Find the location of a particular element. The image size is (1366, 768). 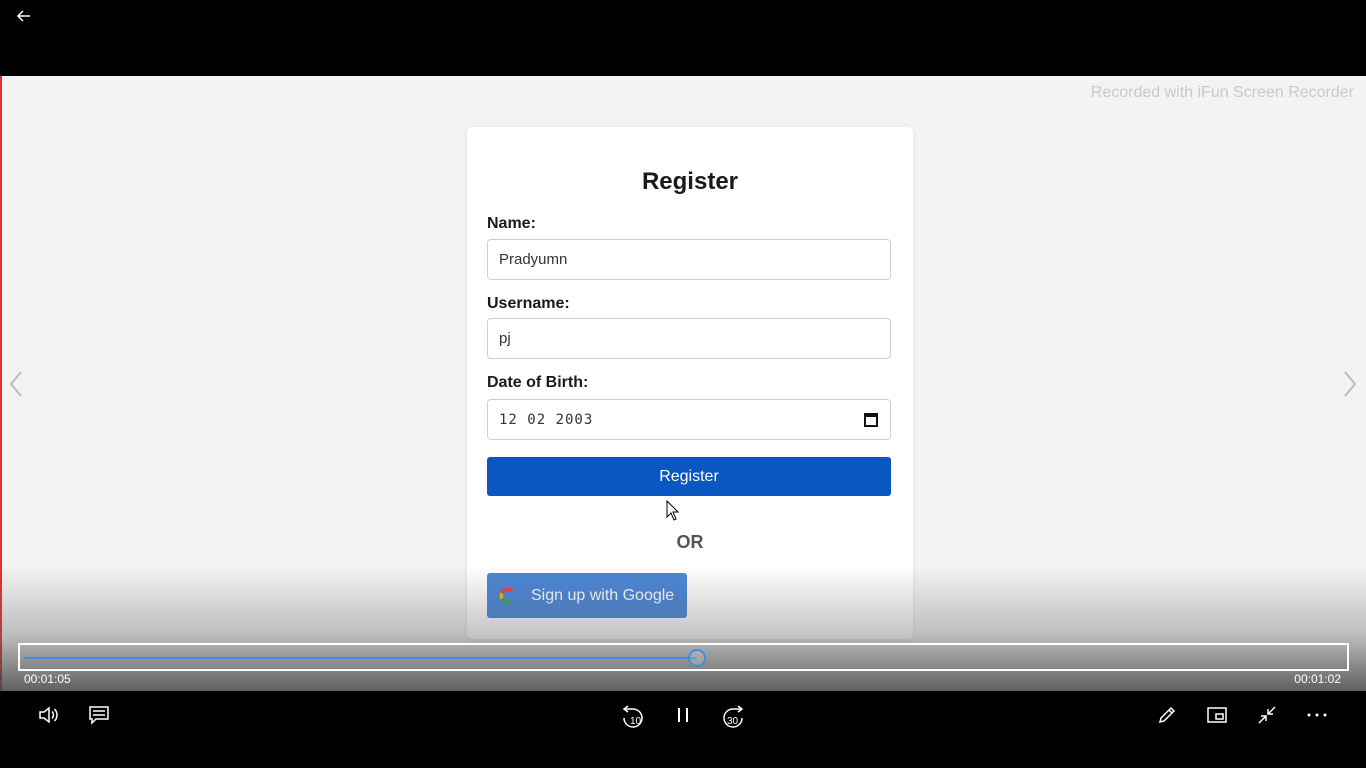

dob-label: Date of Birth: is located at coordinates (538, 382).